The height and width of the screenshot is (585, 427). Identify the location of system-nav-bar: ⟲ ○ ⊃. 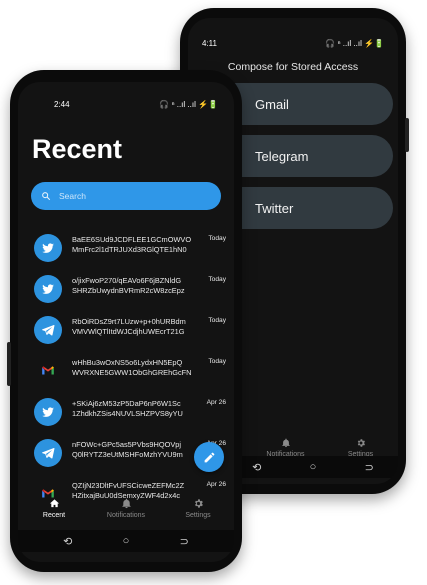
(126, 541).